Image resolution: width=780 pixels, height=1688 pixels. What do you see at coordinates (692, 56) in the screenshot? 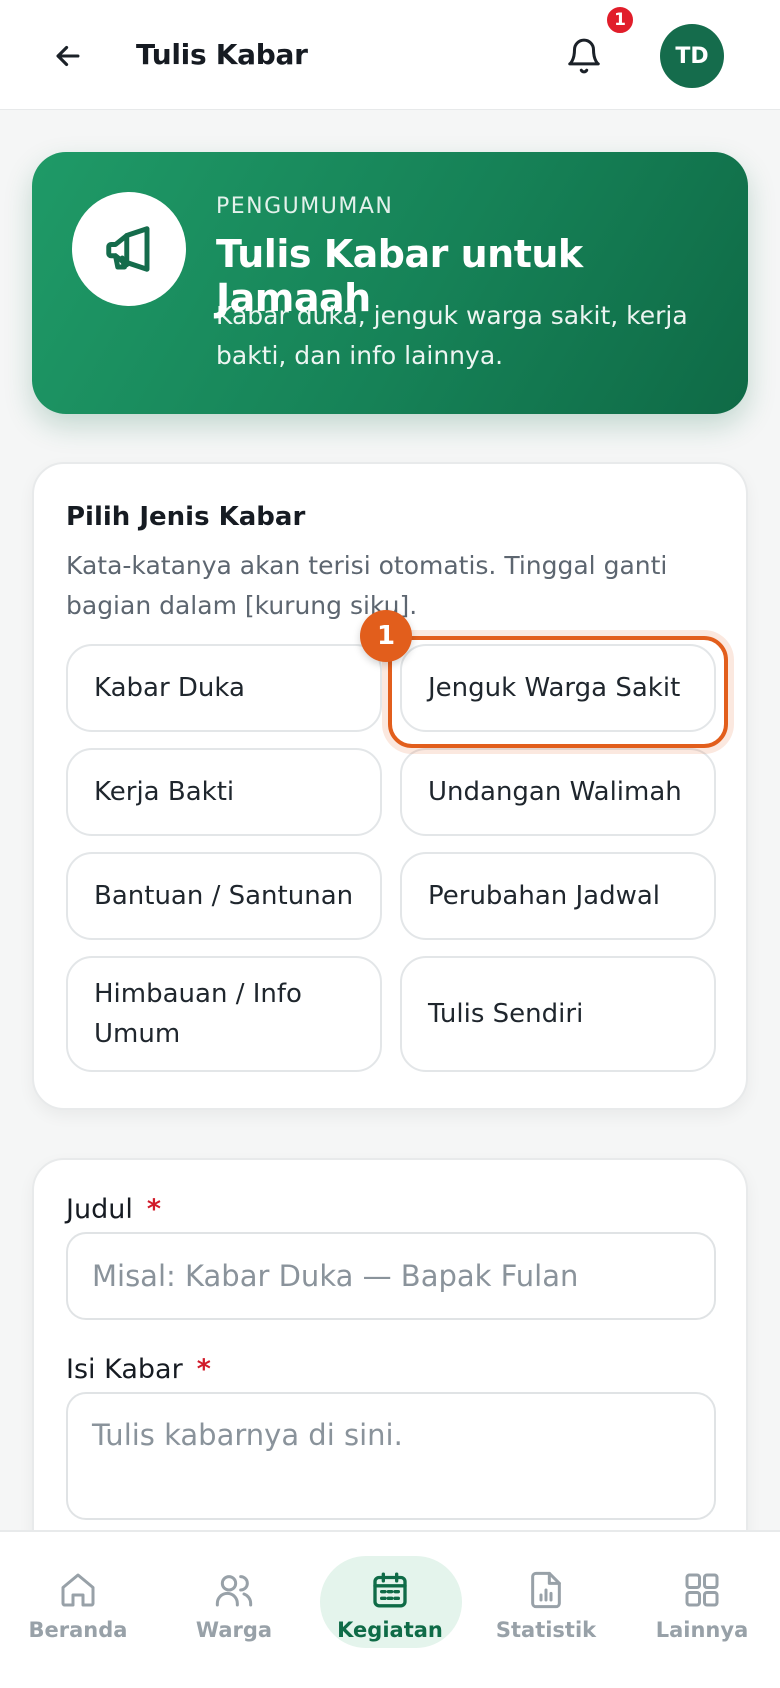
I see `avatar: TD` at bounding box center [692, 56].